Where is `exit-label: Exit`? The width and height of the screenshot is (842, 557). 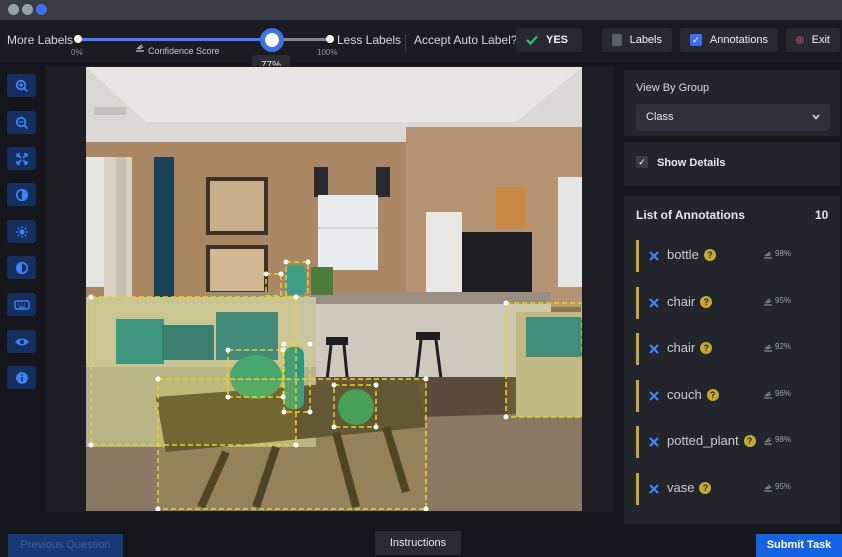
exit-label: Exit is located at coordinates (820, 40).